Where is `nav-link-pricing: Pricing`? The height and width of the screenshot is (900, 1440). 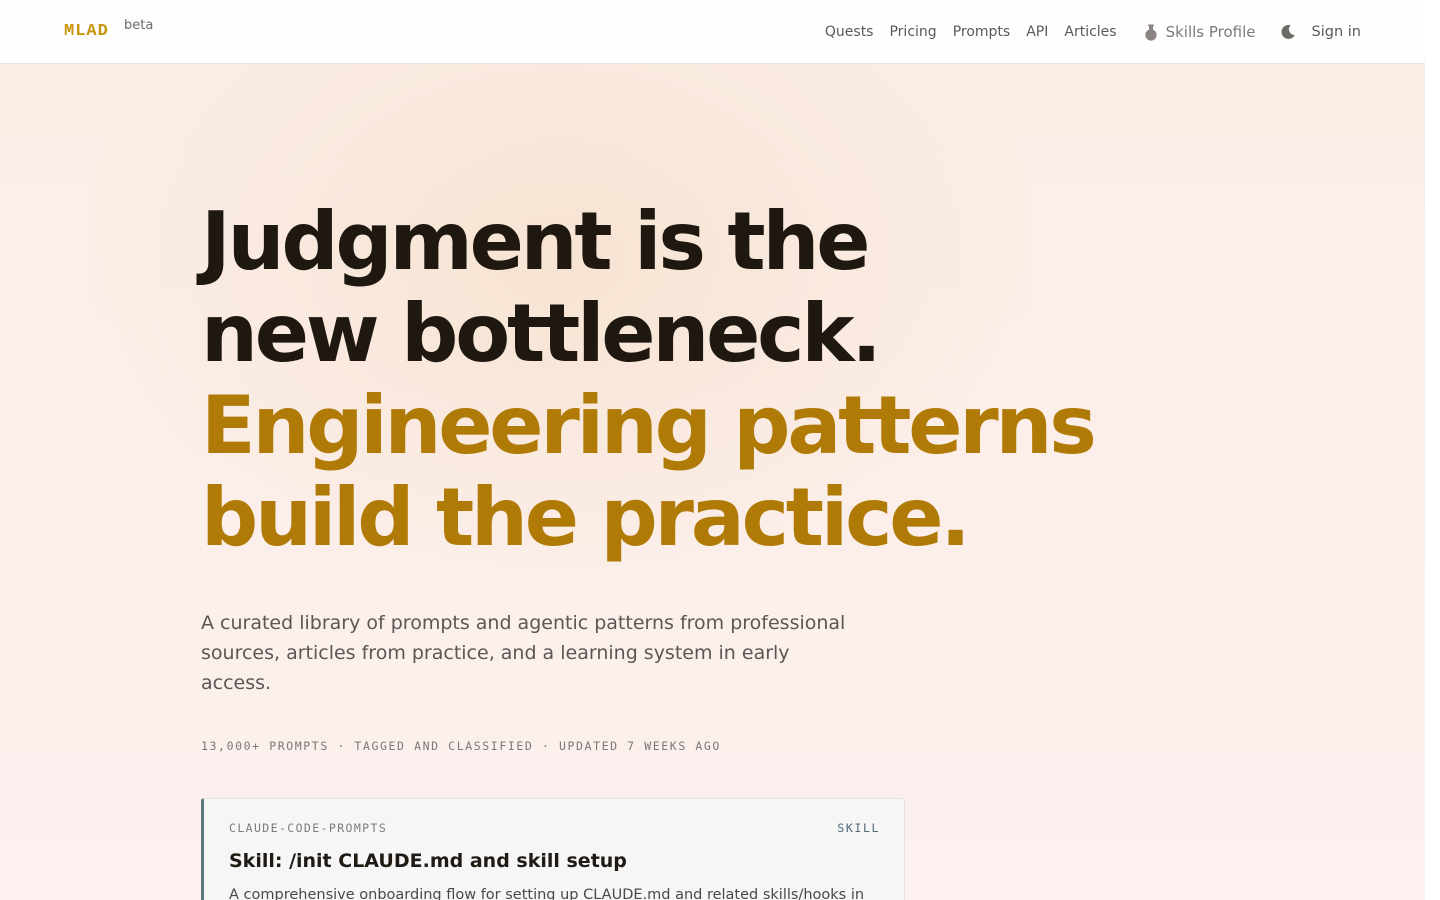
nav-link-pricing: Pricing is located at coordinates (912, 32).